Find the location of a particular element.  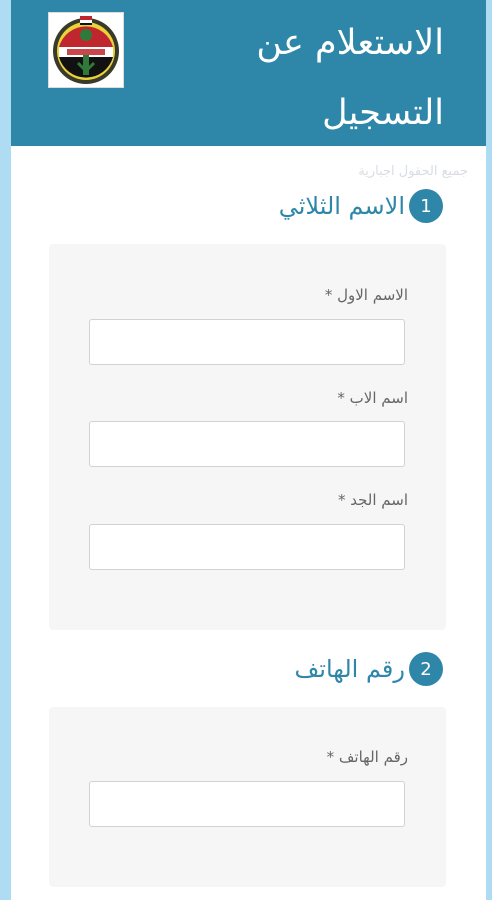

section-title-full-name: الاسم الثلاثي is located at coordinates (341, 206).